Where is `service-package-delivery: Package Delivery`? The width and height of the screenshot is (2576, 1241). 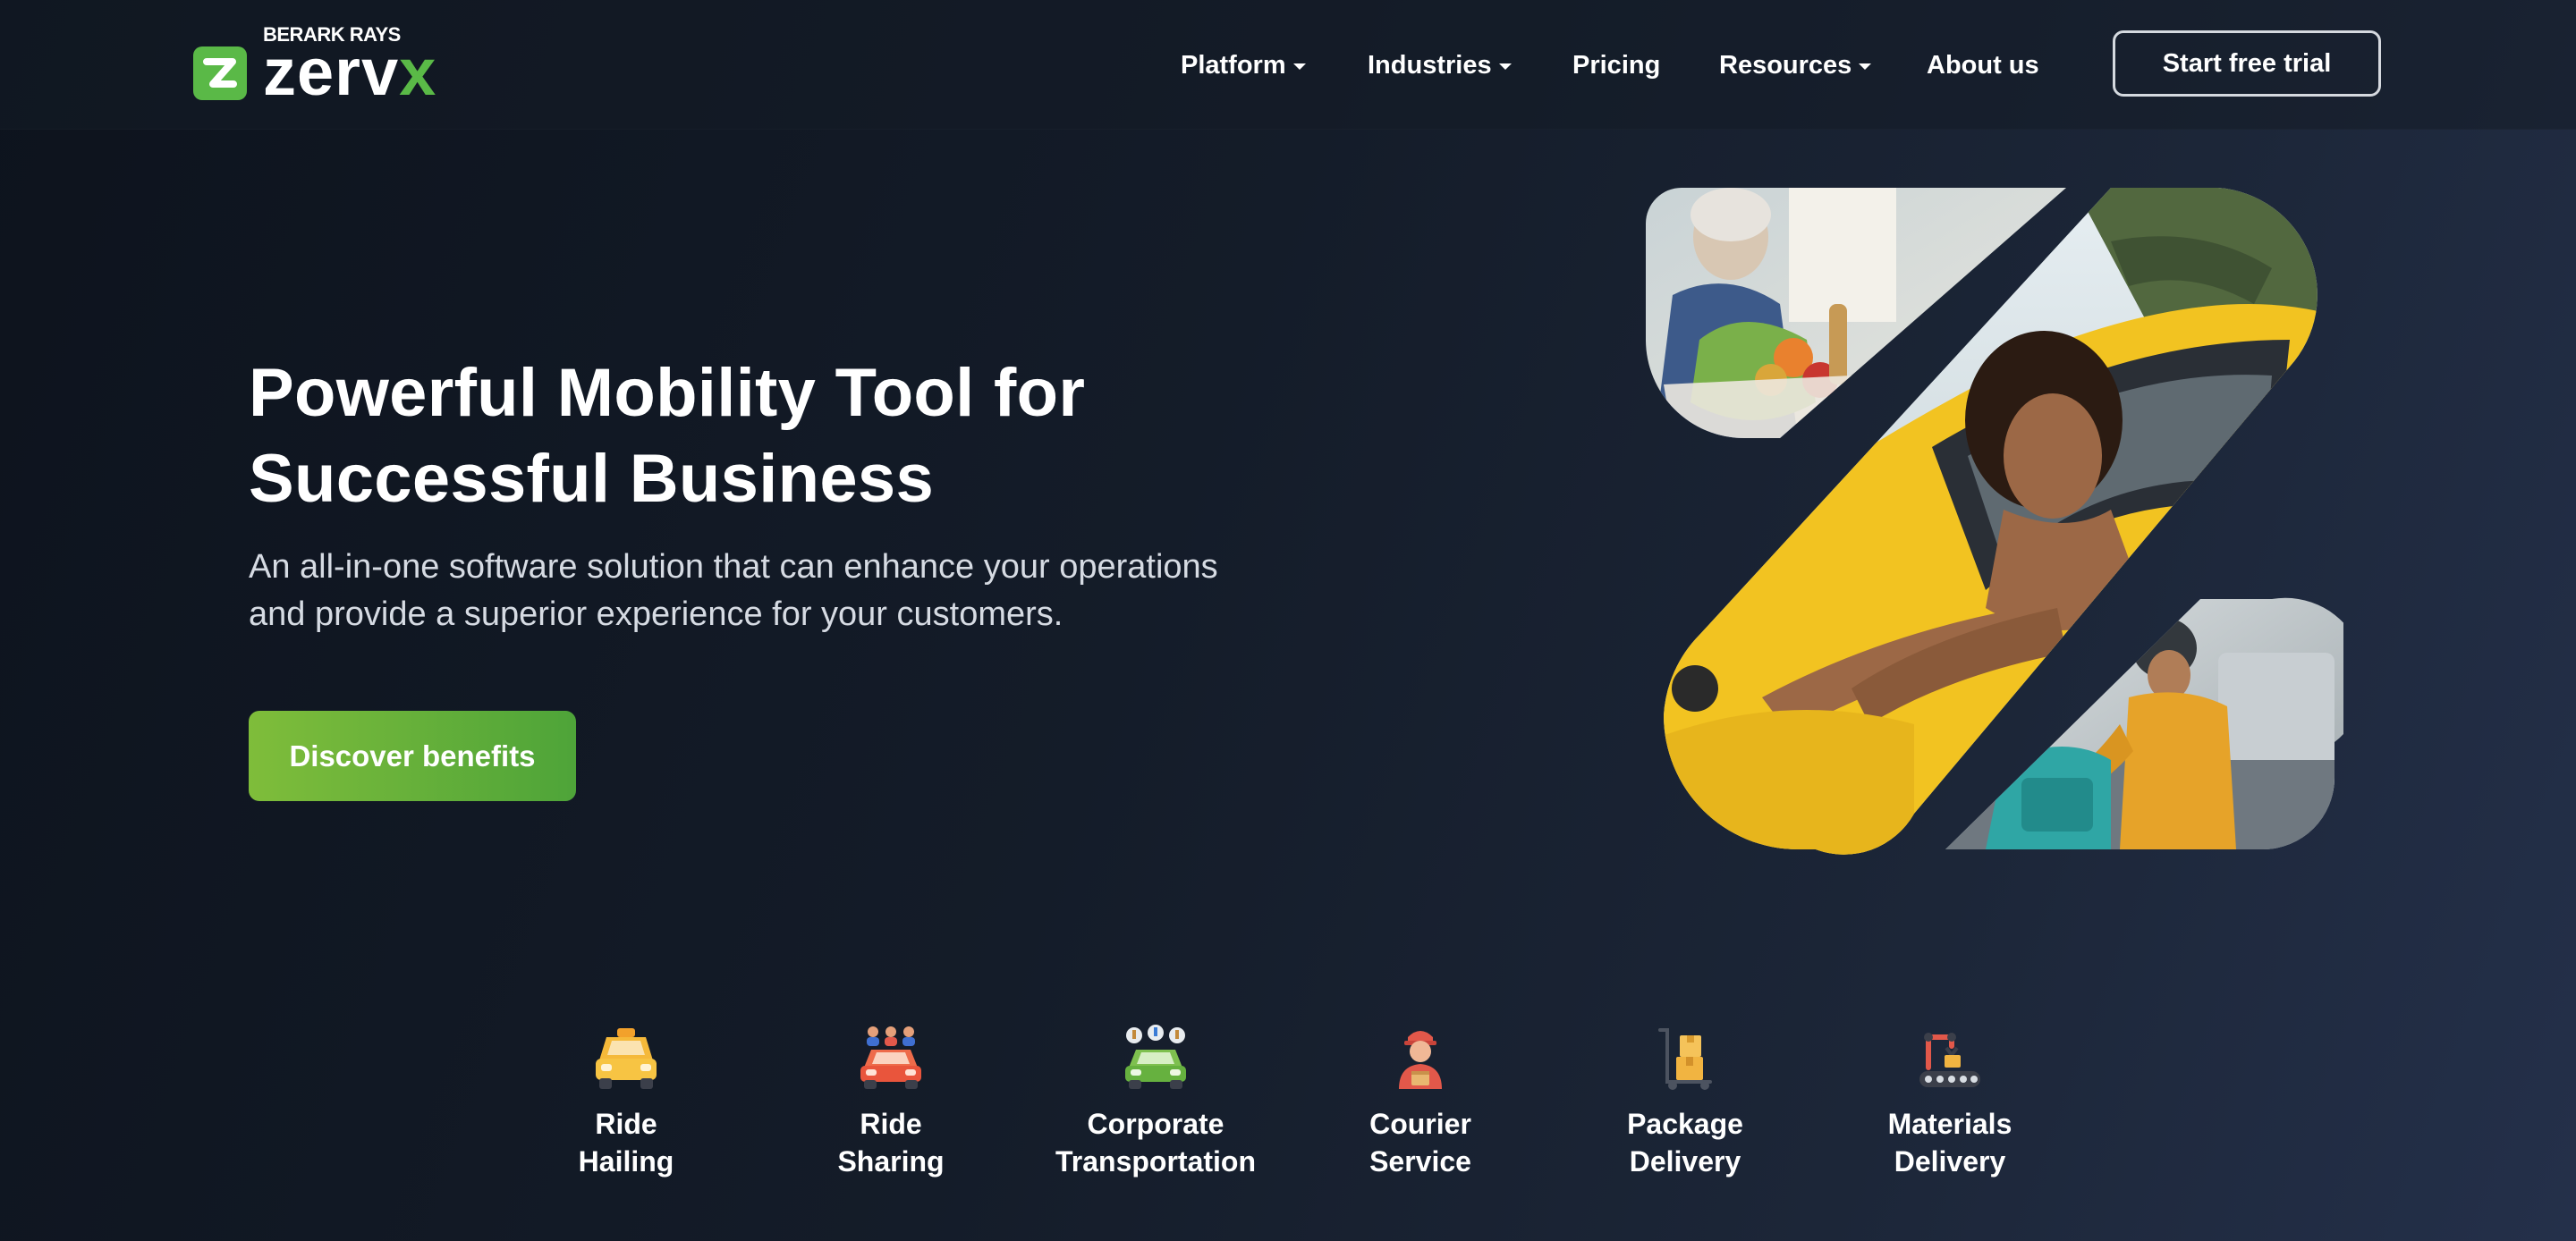
service-package-delivery: Package Delivery is located at coordinates (1685, 1102).